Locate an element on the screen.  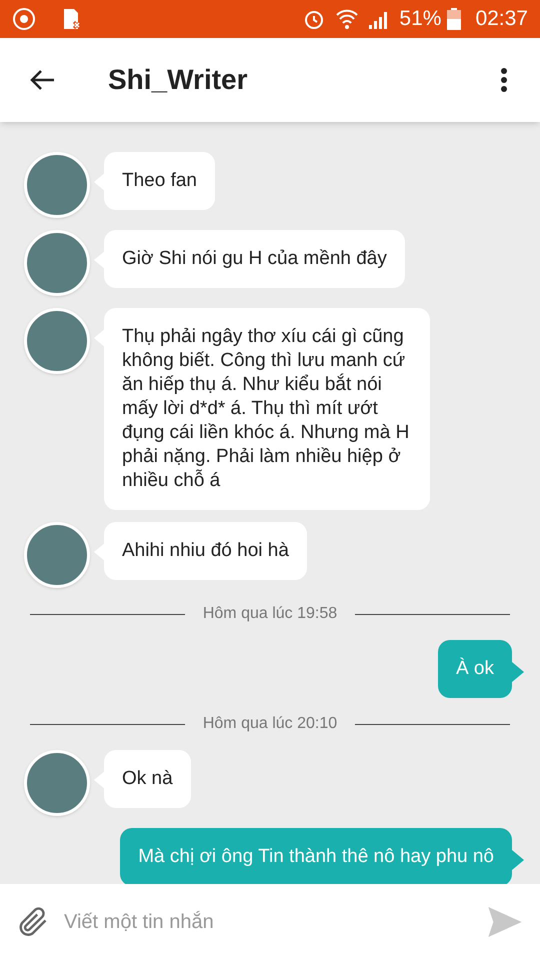
back-arrow-icon is located at coordinates (42, 80).